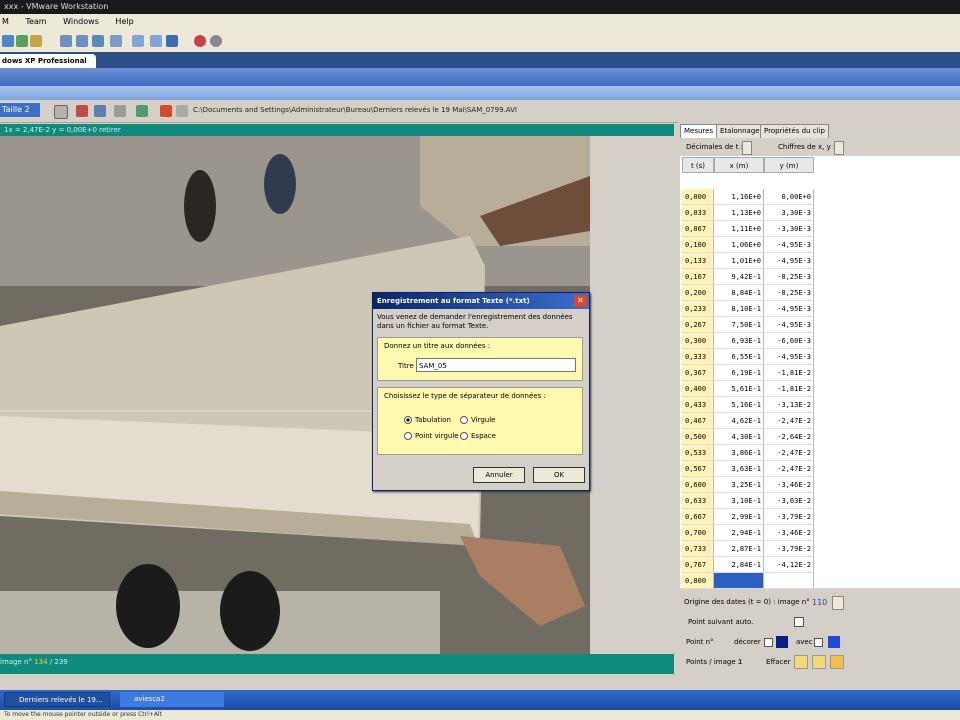 Image resolution: width=960 pixels, height=720 pixels. What do you see at coordinates (216, 41) in the screenshot?
I see `stop-icon` at bounding box center [216, 41].